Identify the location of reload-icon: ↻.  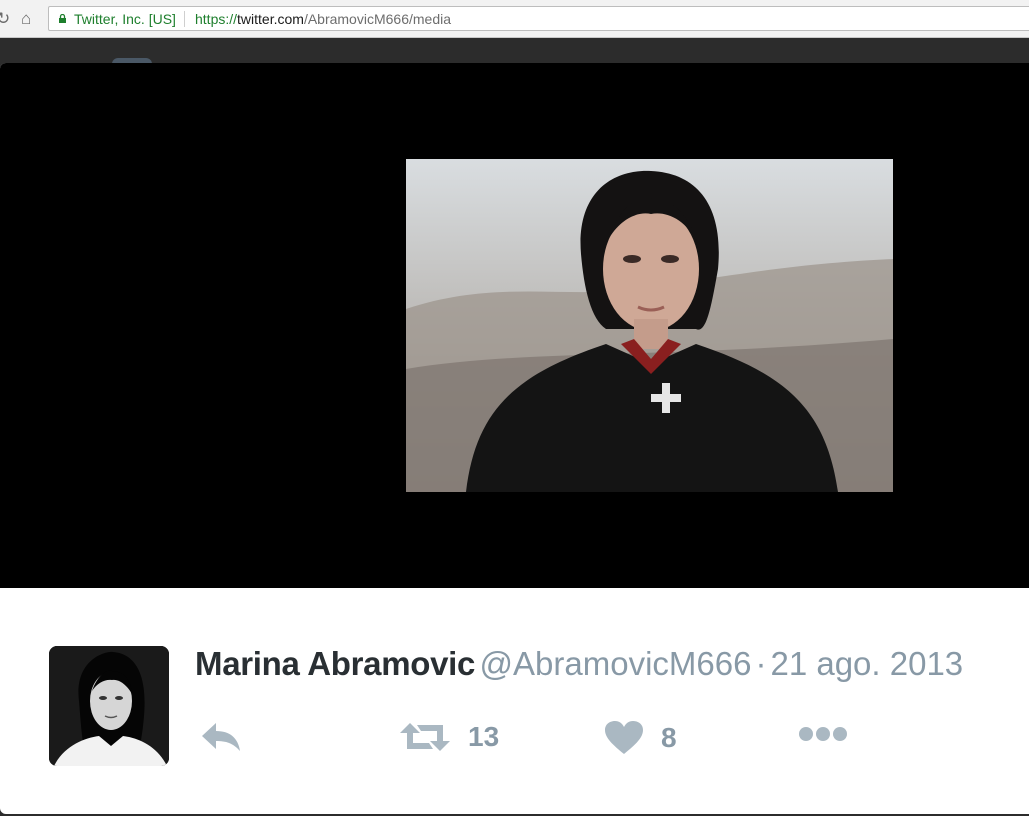
(5, 19).